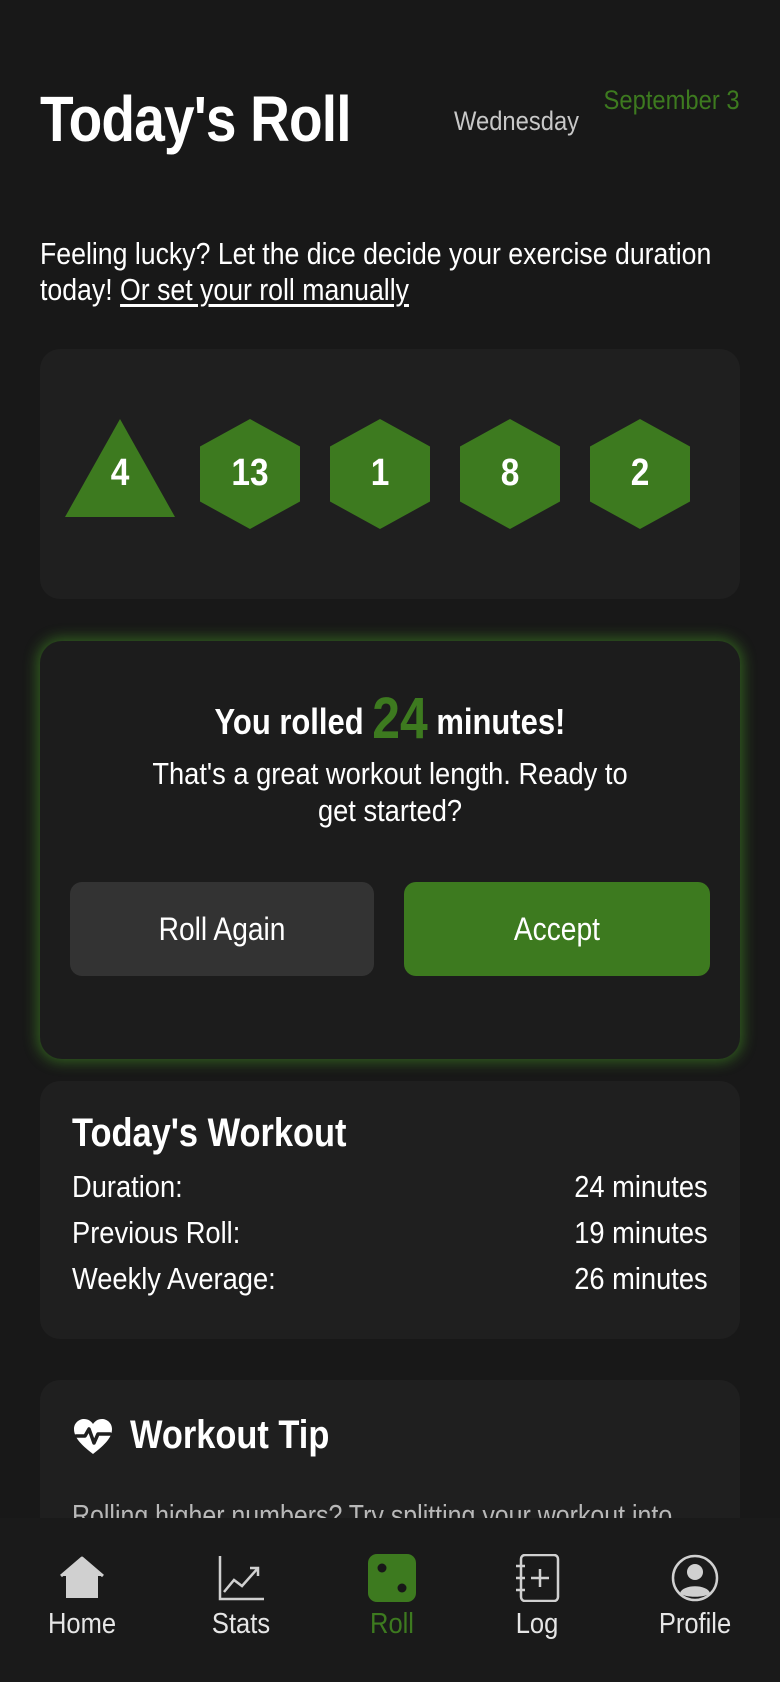  I want to click on die-hex: 1, so click(380, 474).